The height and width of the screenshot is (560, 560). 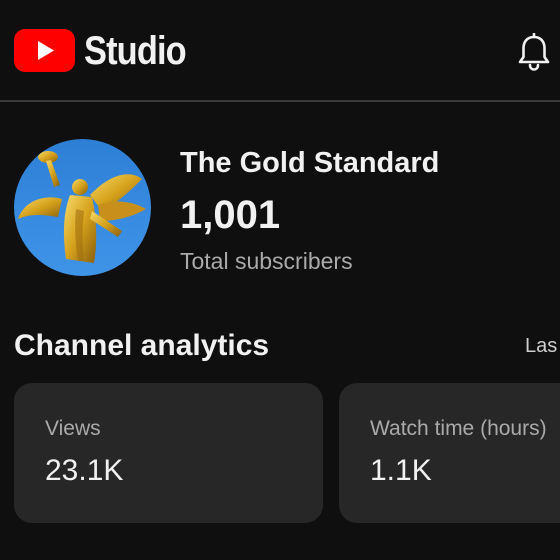 I want to click on analytics-period-link: Las, so click(x=541, y=346).